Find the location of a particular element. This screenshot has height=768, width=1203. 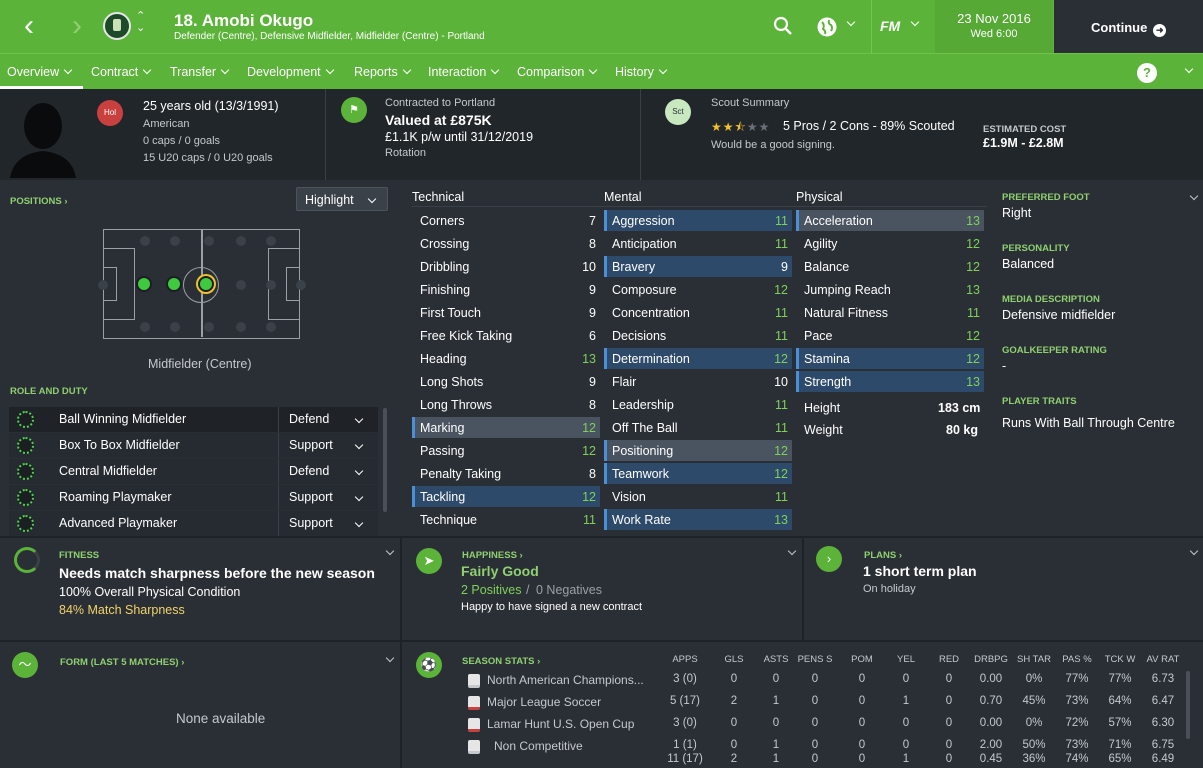

role-row: Box To Box Midfielder Support is located at coordinates (193, 445).